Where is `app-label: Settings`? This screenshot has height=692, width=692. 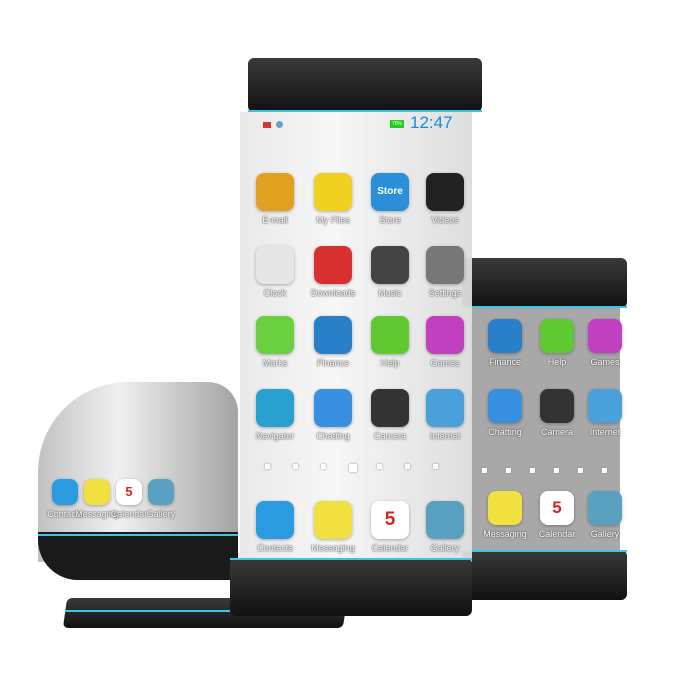 app-label: Settings is located at coordinates (445, 293).